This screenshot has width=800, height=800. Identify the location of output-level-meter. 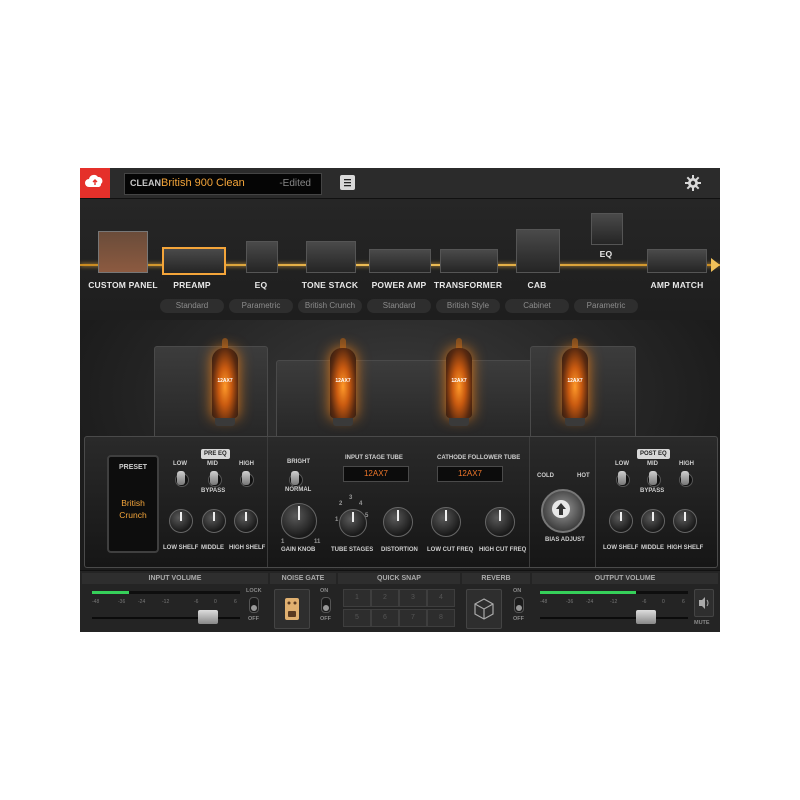
(614, 592).